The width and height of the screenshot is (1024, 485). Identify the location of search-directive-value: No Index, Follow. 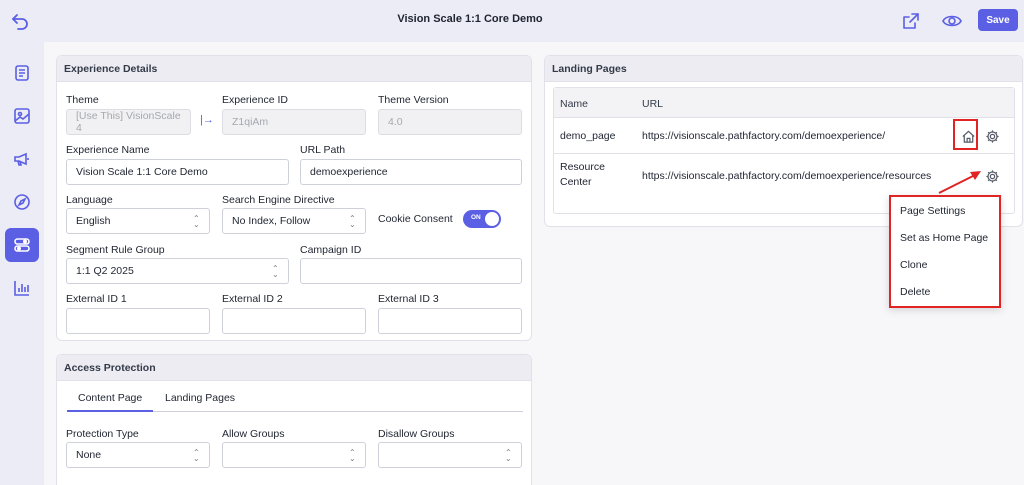
(271, 221).